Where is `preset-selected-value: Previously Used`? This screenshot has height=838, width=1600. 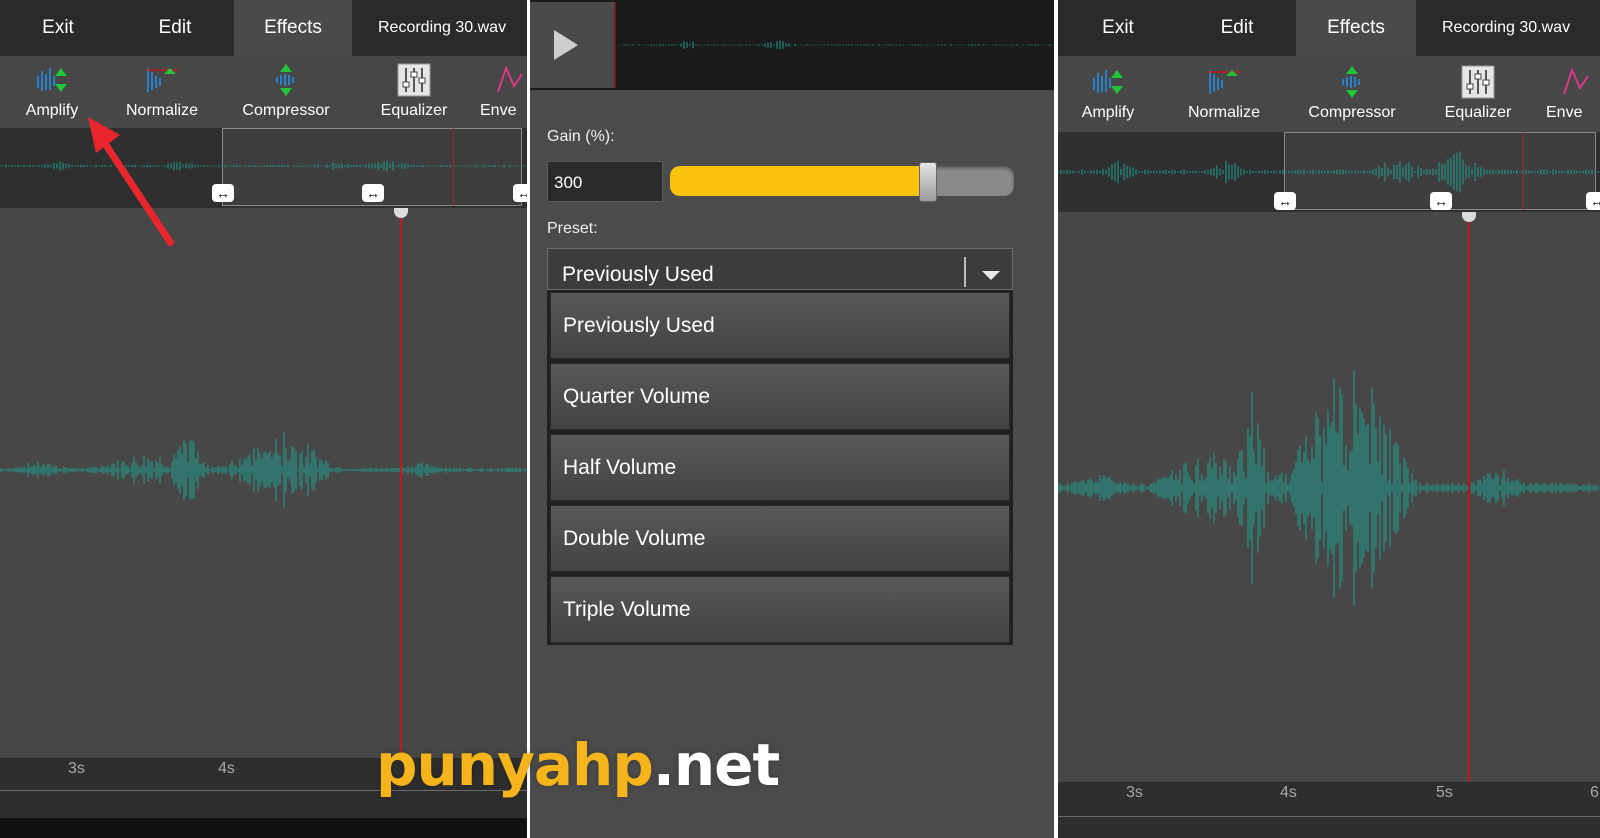 preset-selected-value: Previously Used is located at coordinates (638, 274).